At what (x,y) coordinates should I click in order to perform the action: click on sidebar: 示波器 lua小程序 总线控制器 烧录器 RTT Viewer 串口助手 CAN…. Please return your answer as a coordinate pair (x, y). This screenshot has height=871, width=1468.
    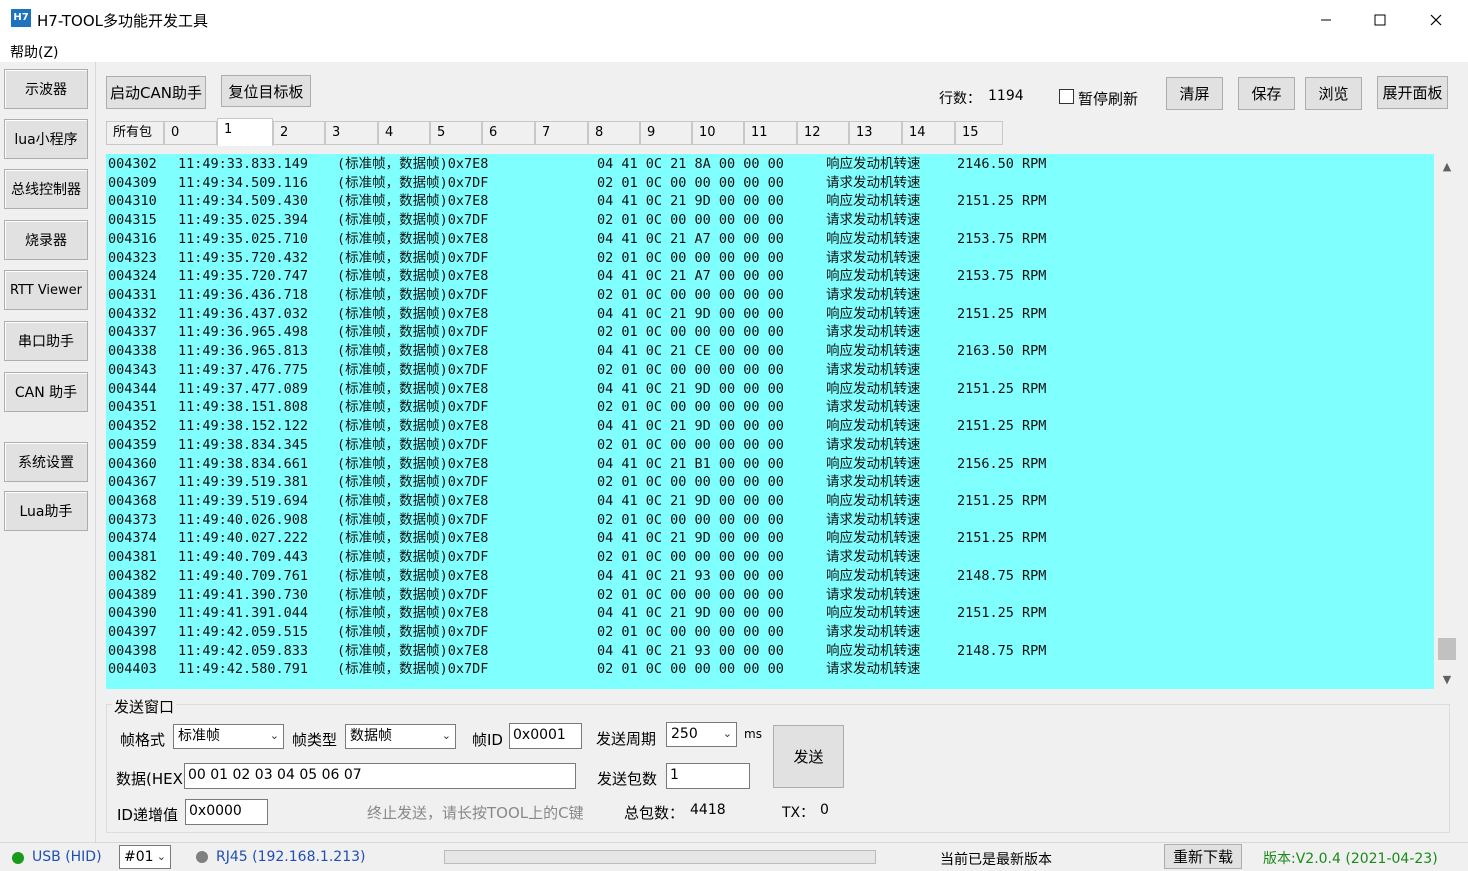
    Looking at the image, I should click on (48, 452).